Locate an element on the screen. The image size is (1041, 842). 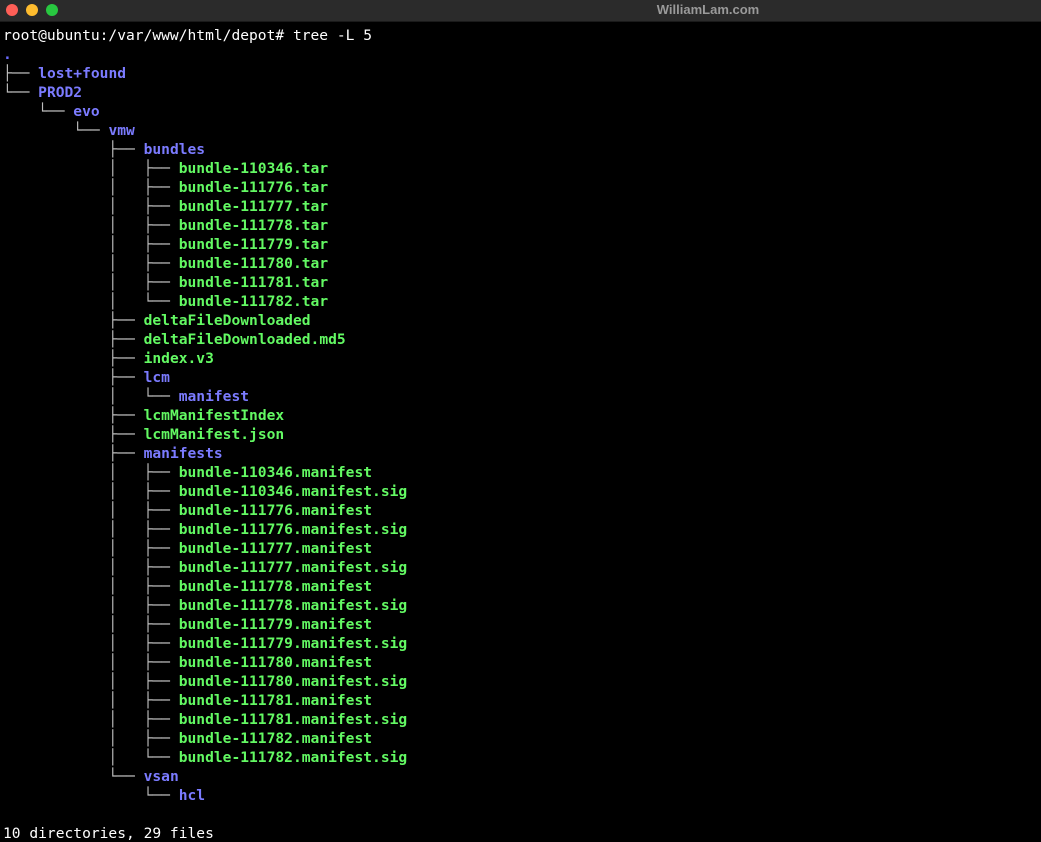
tree-directory-name: lost+found is located at coordinates (82, 73).